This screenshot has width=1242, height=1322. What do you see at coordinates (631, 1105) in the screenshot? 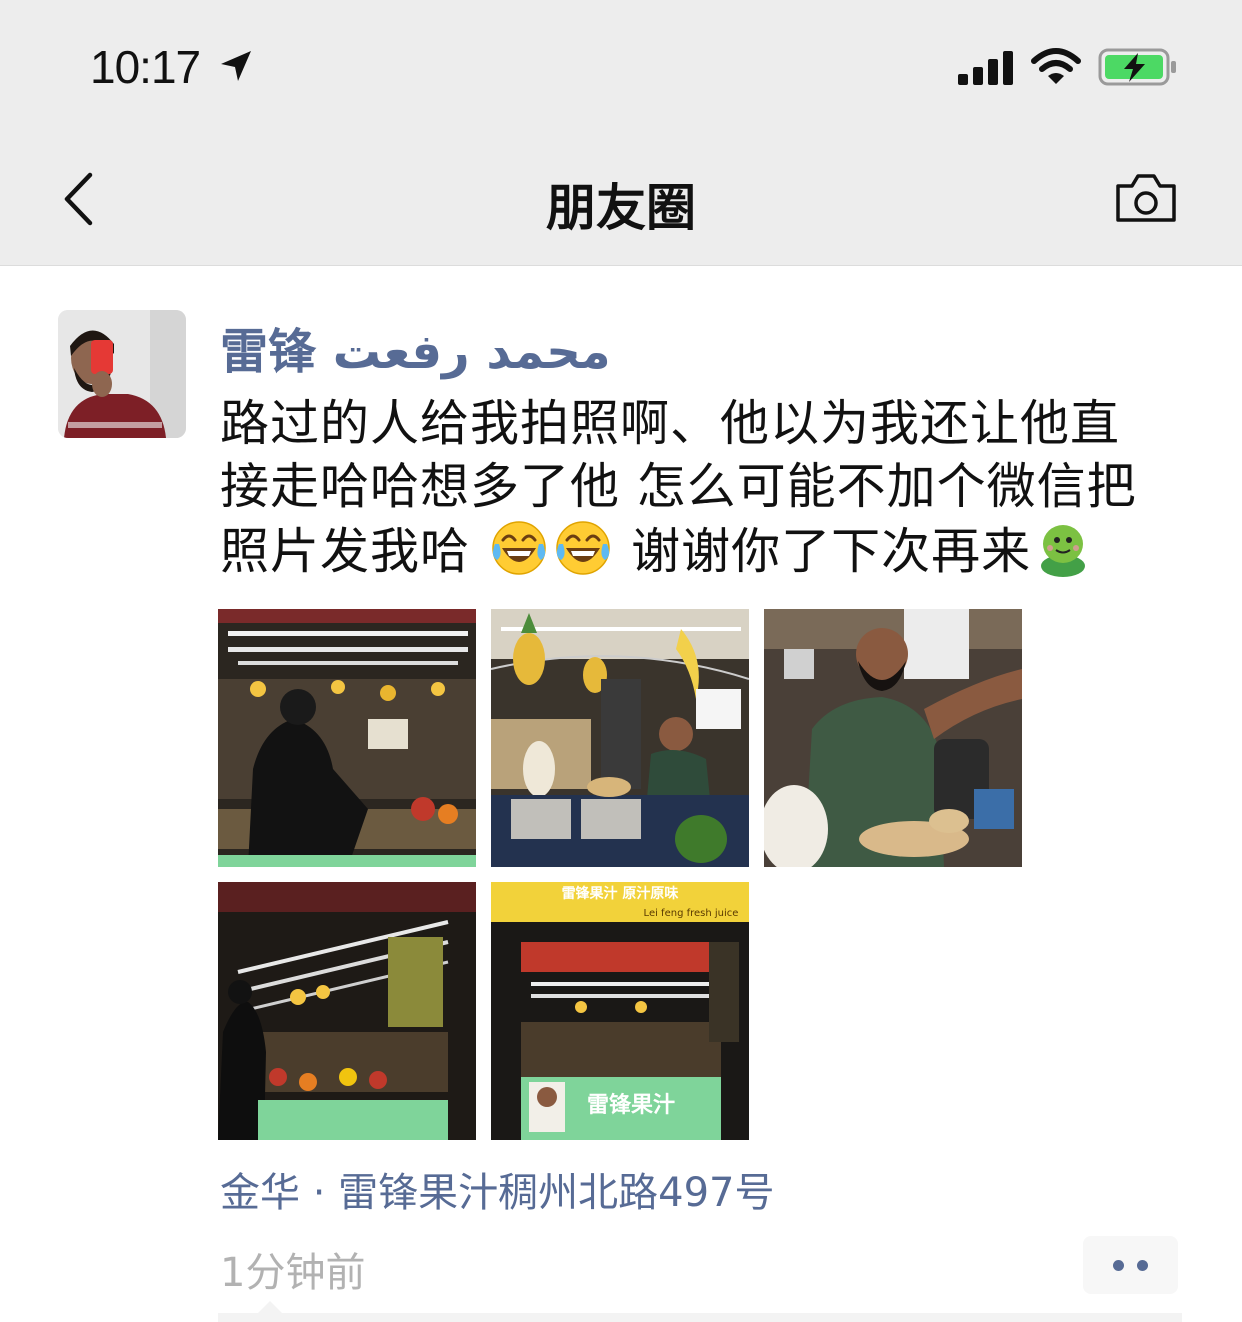
I see `shop-sign-green-text: 雷锋果汁` at bounding box center [631, 1105].